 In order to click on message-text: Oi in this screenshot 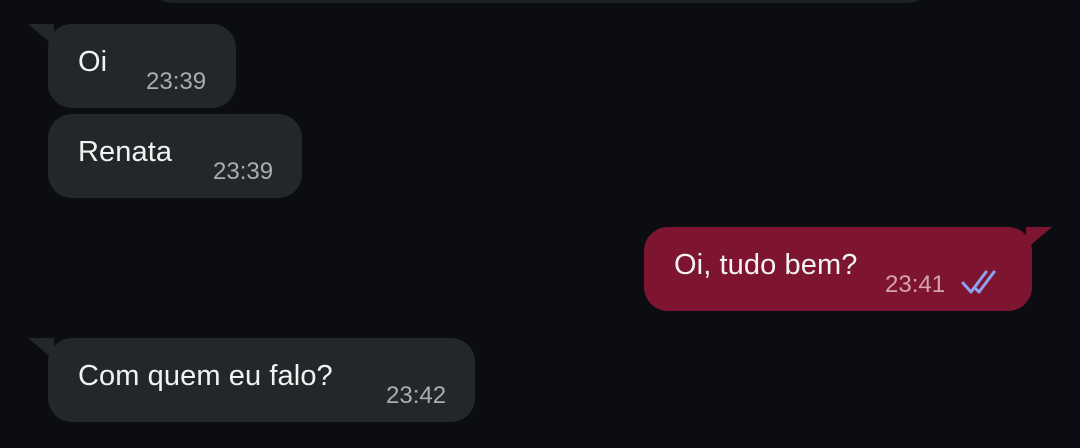, I will do `click(93, 62)`.